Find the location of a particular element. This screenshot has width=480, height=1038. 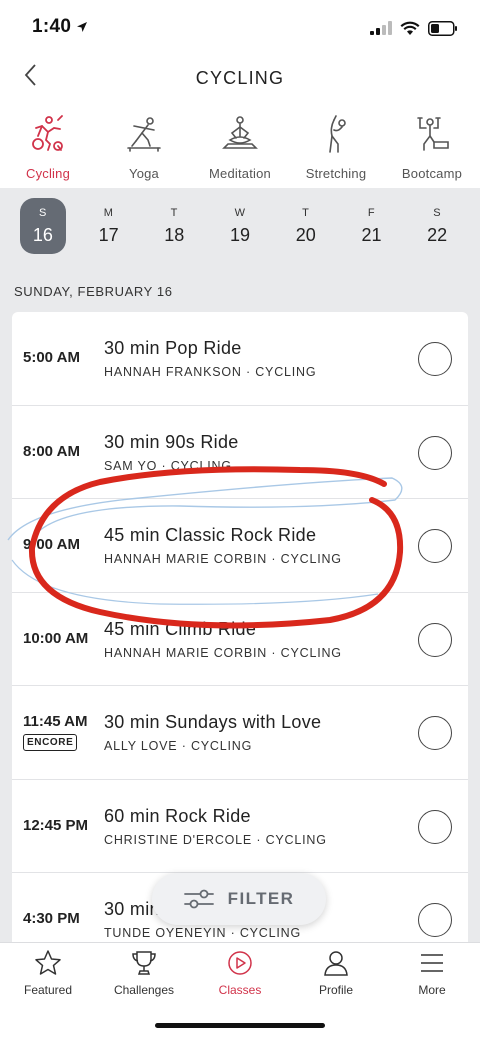

day-21: F 21 is located at coordinates (372, 226).